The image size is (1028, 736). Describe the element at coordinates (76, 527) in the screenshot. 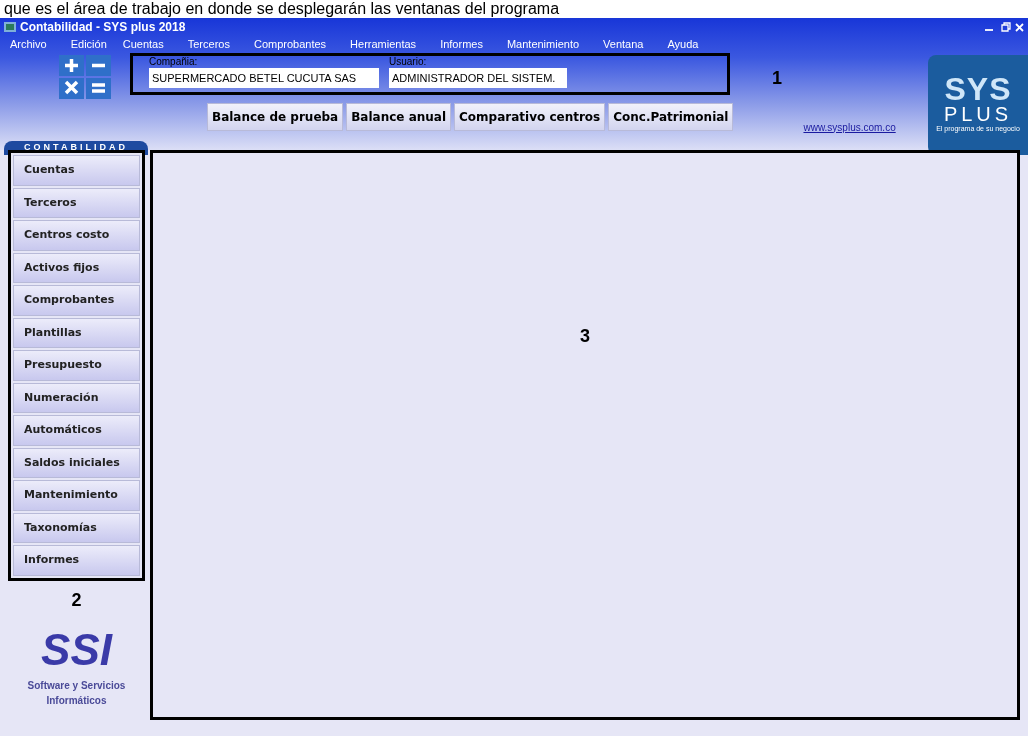

I see `sidebar-button: Taxonomías` at that location.